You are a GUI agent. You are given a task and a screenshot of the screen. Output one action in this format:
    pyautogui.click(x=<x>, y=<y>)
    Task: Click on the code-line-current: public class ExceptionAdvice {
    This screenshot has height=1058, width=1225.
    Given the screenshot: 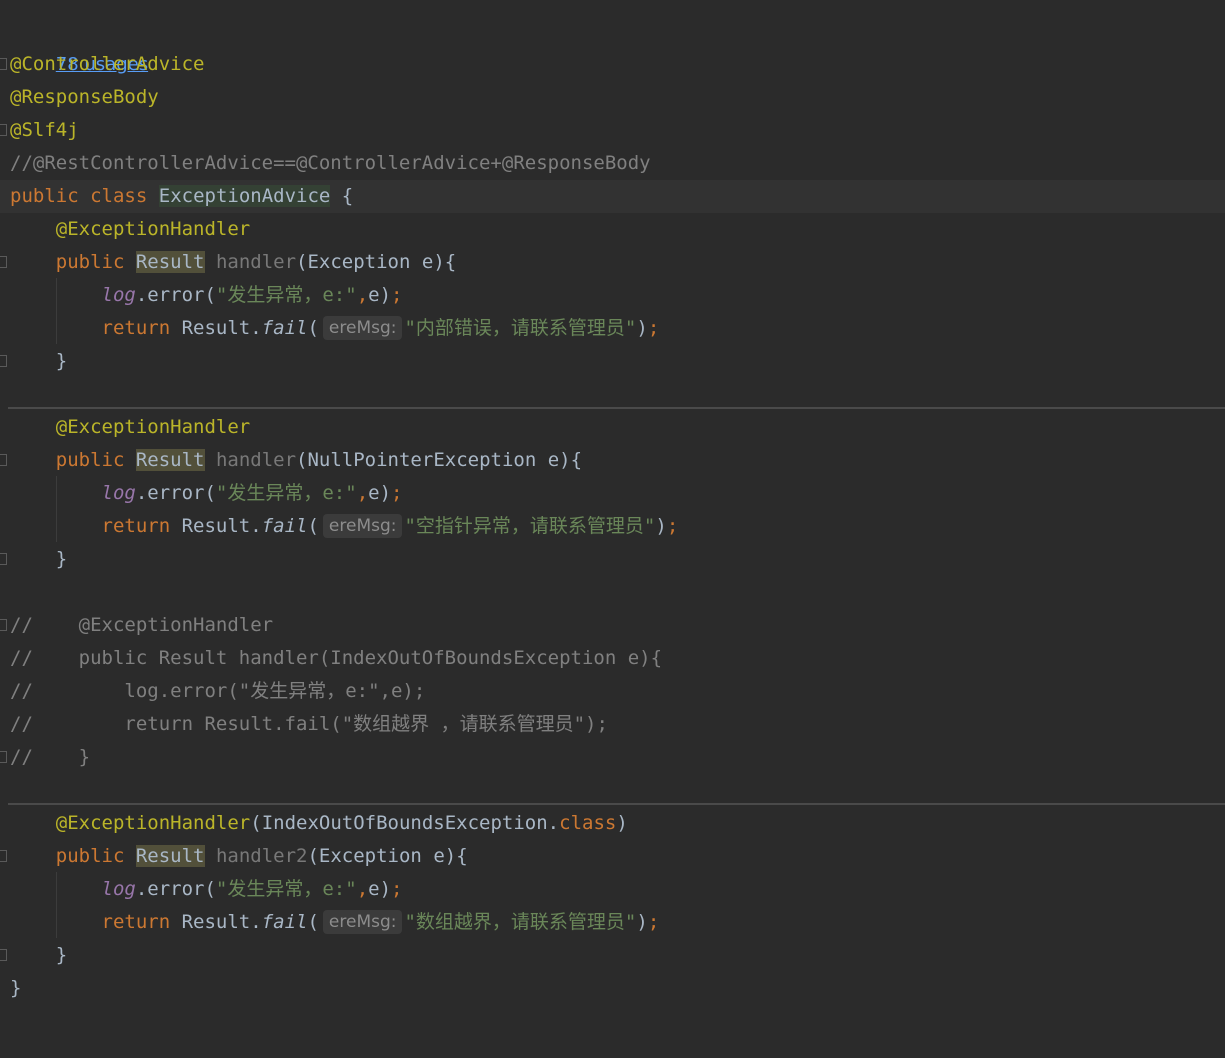 What is the action you would take?
    pyautogui.click(x=612, y=196)
    